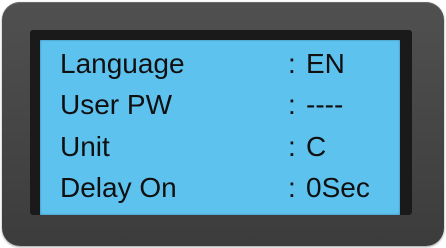 The image size is (446, 248). I want to click on menu-row-delay-on: Delay On : 0Sec, so click(220, 188).